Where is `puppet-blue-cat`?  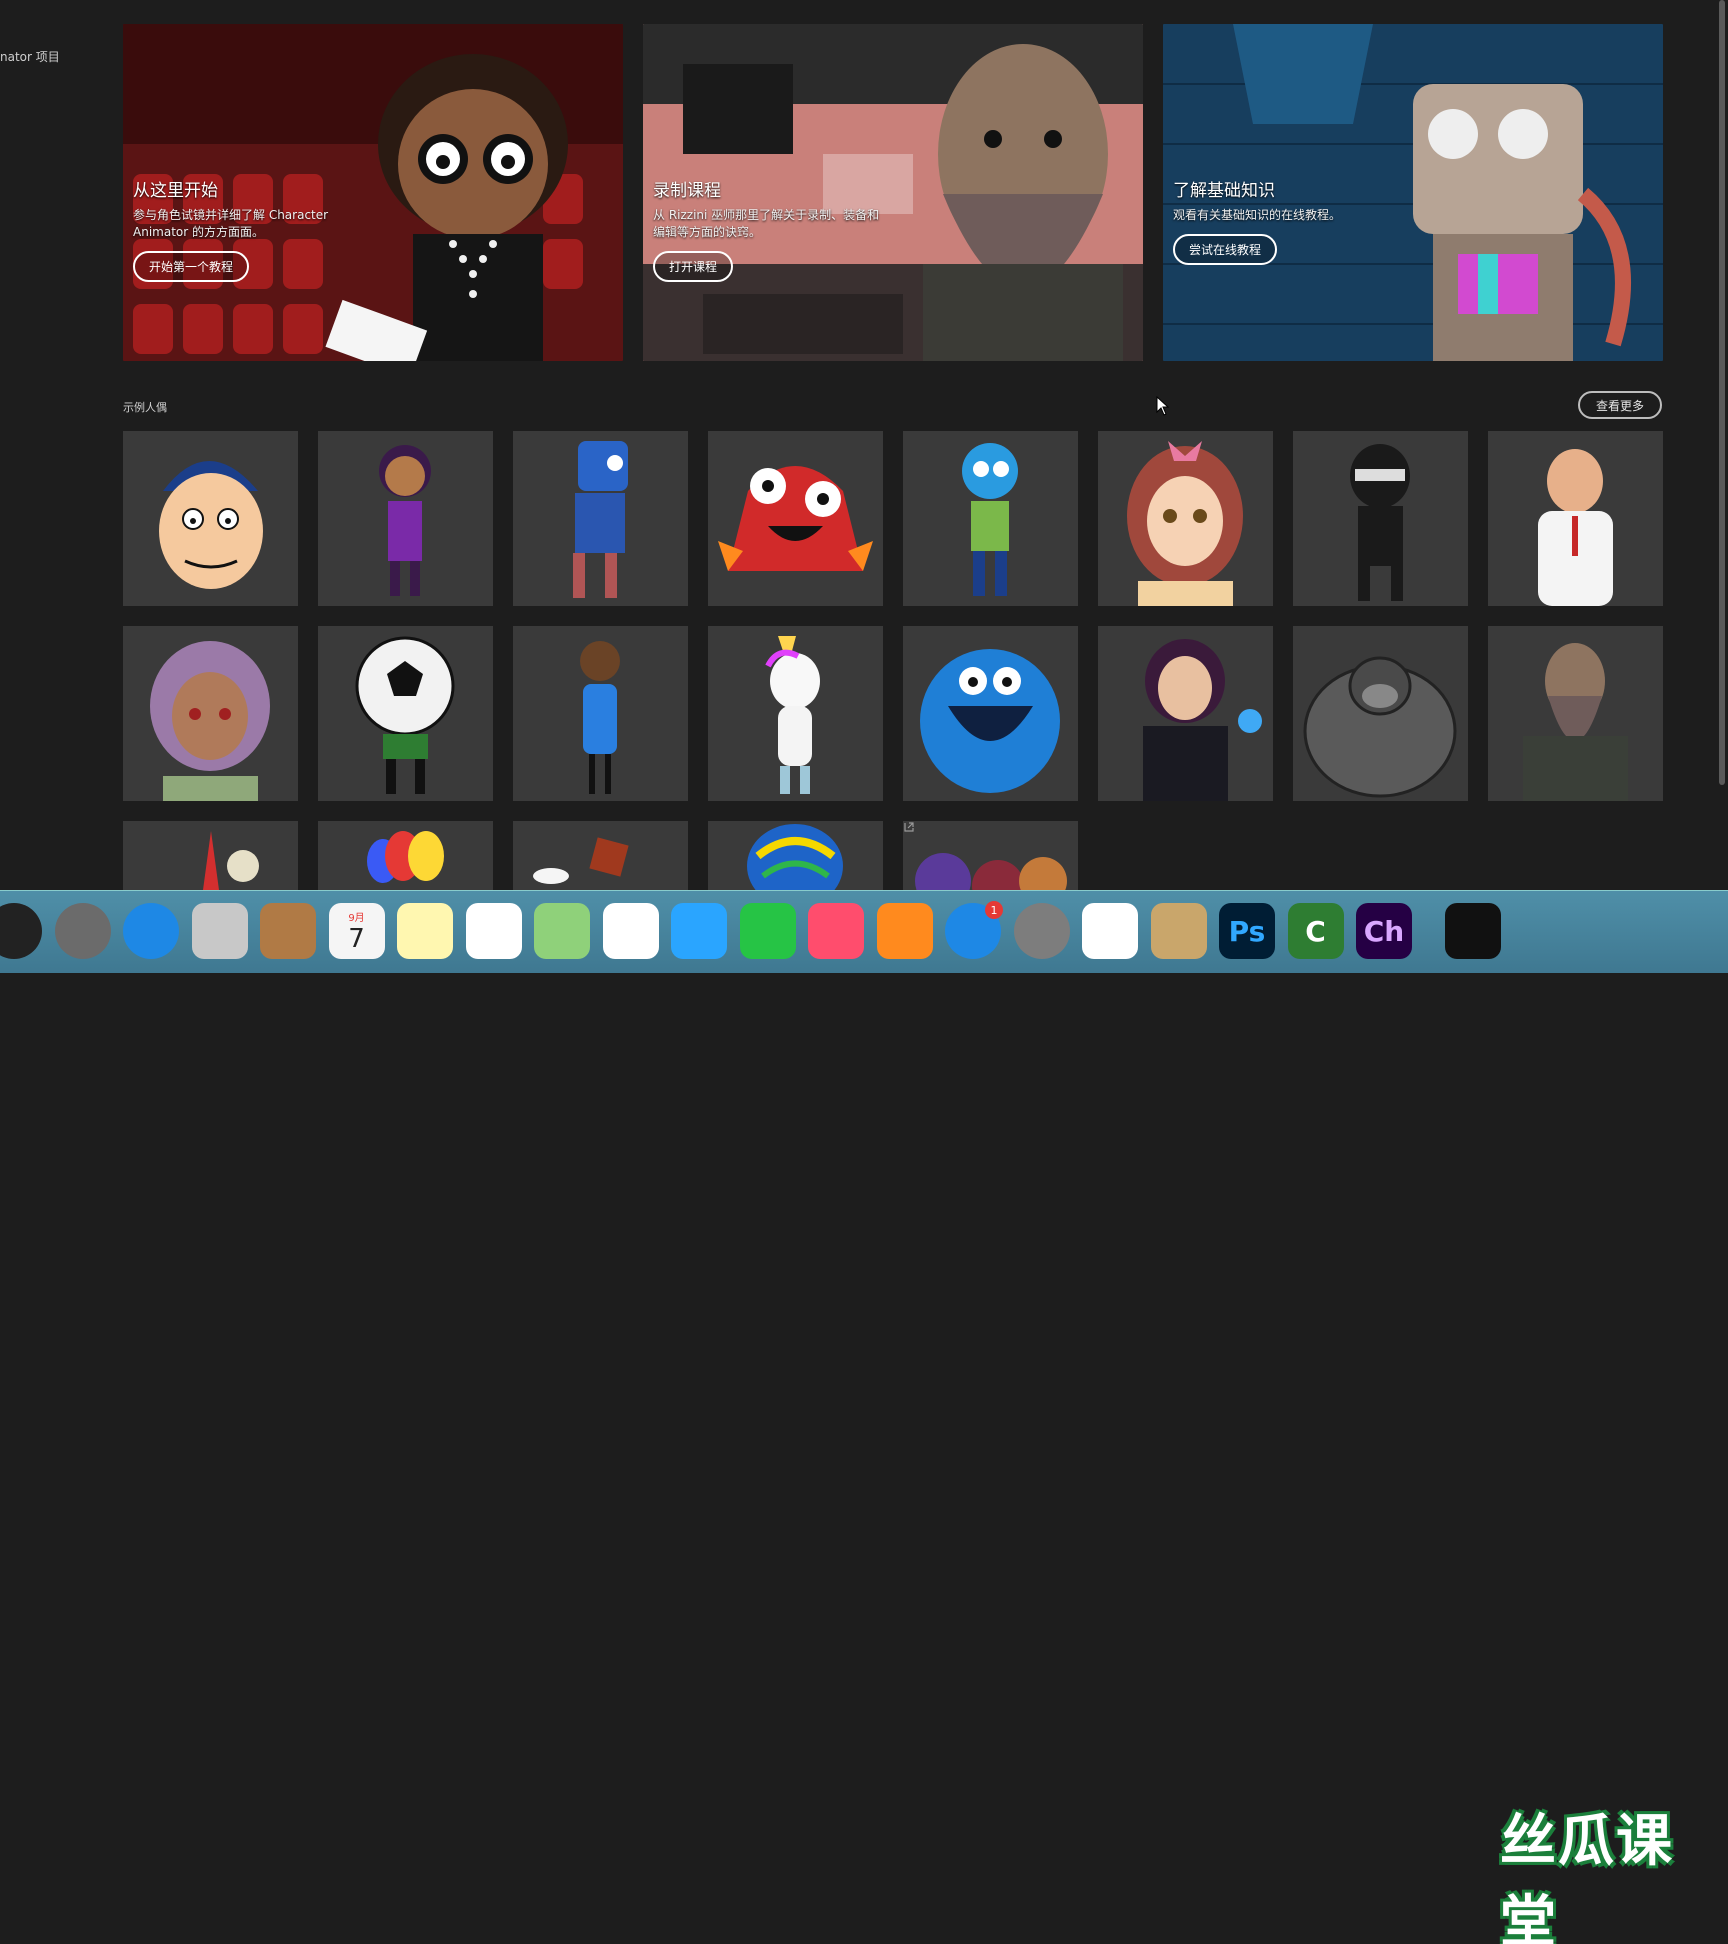
puppet-blue-cat is located at coordinates (990, 518).